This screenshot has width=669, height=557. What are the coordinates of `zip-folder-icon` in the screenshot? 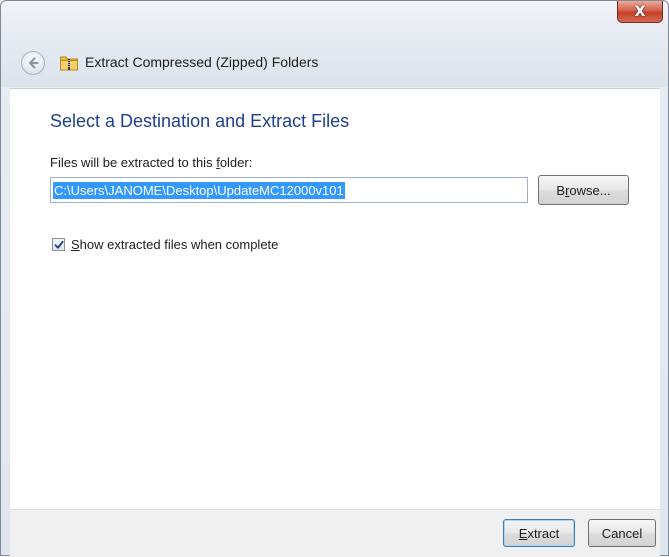 It's located at (69, 63).